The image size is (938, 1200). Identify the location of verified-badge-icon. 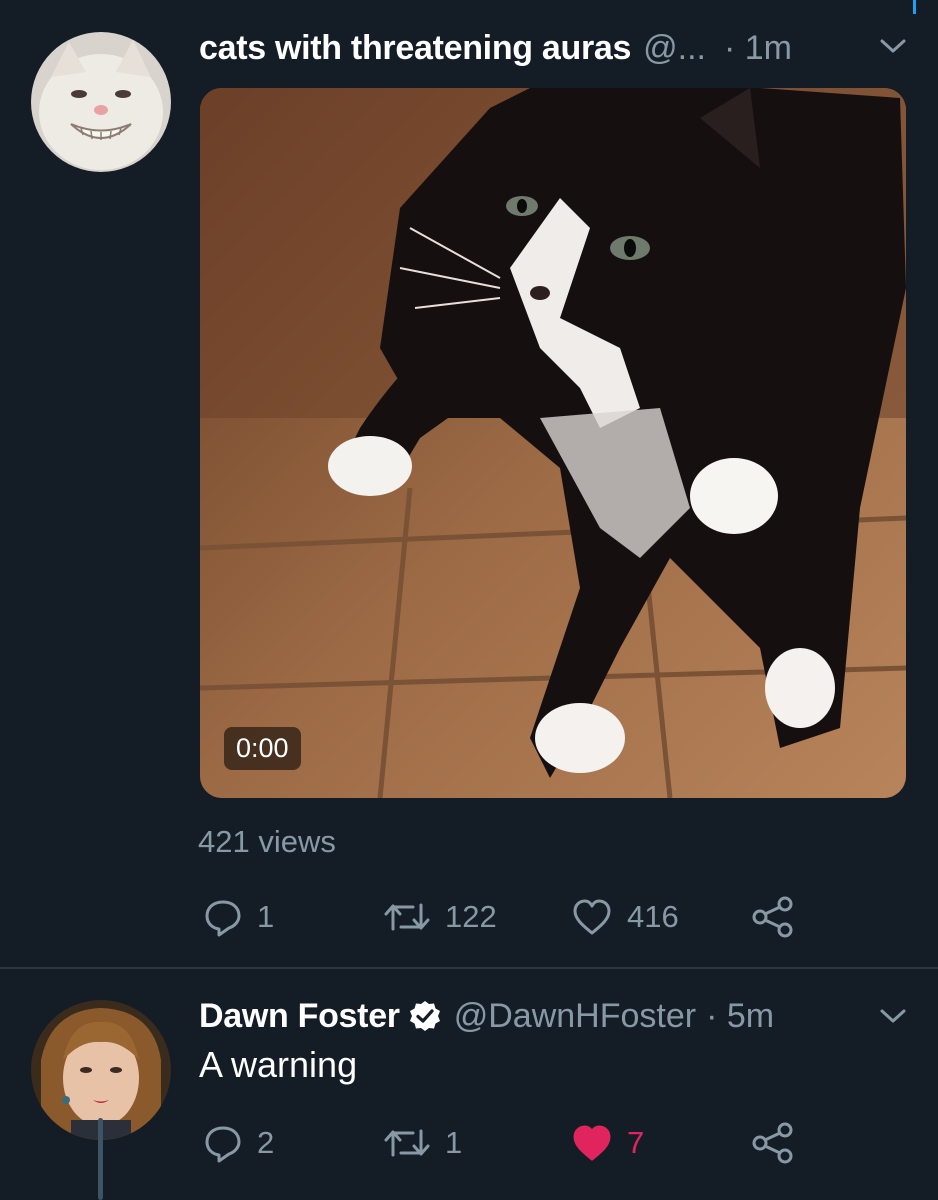
(424, 1016).